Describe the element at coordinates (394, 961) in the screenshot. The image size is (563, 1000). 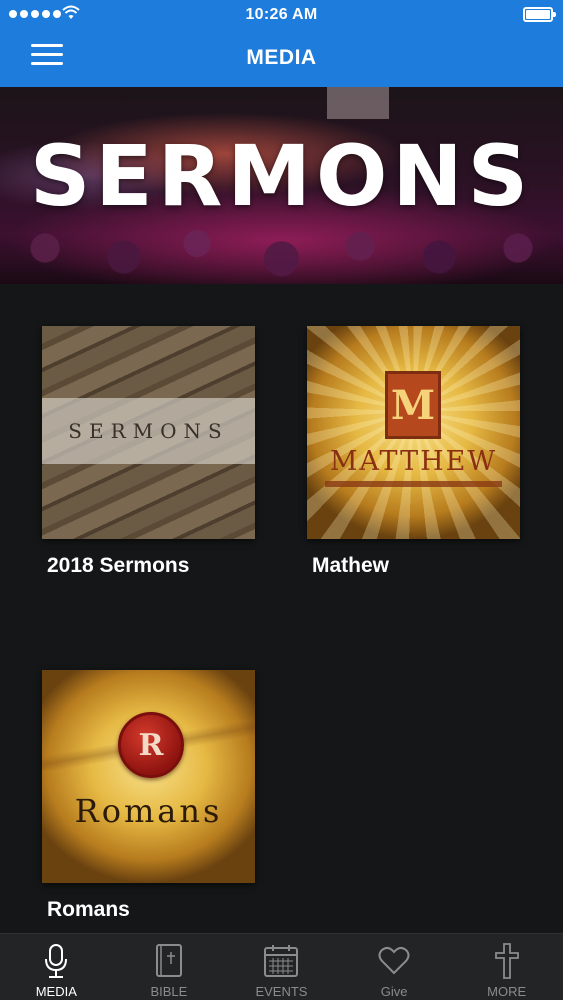
I see `heart-icon` at that location.